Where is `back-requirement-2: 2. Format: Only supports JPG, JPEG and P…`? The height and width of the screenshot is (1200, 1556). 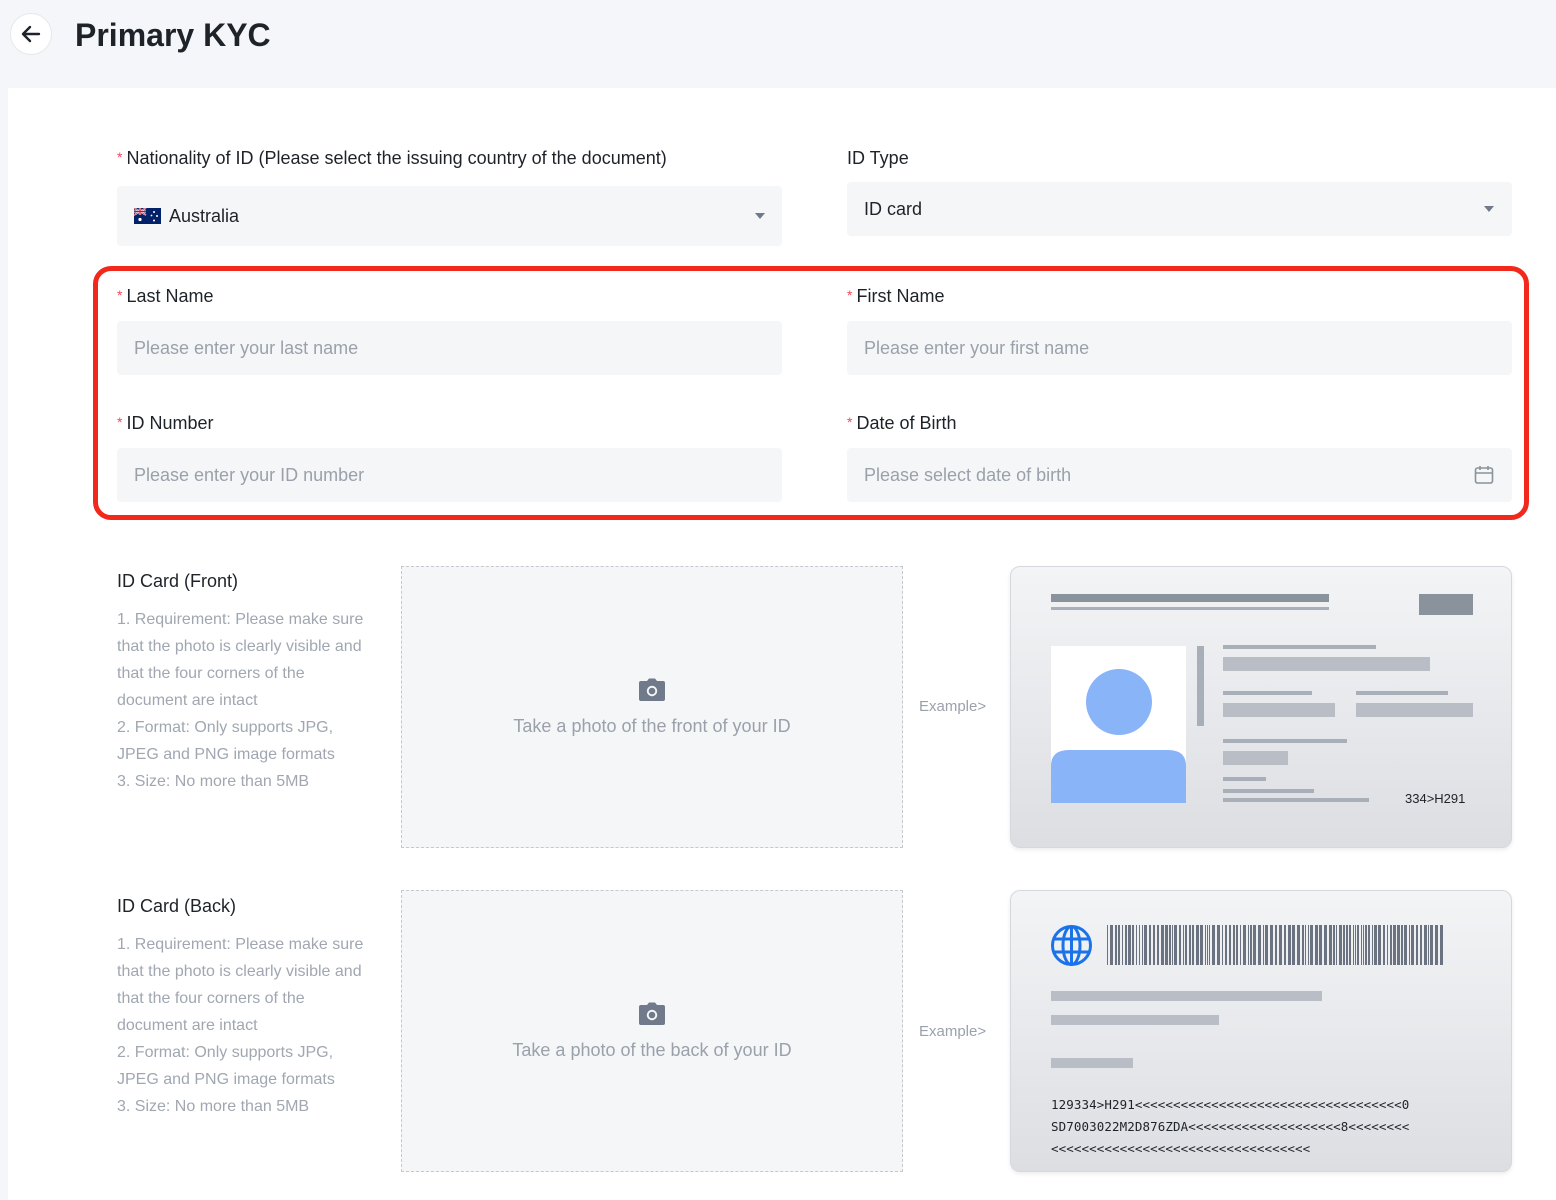
back-requirement-2: 2. Format: Only supports JPG, JPEG and P… is located at coordinates (226, 1066).